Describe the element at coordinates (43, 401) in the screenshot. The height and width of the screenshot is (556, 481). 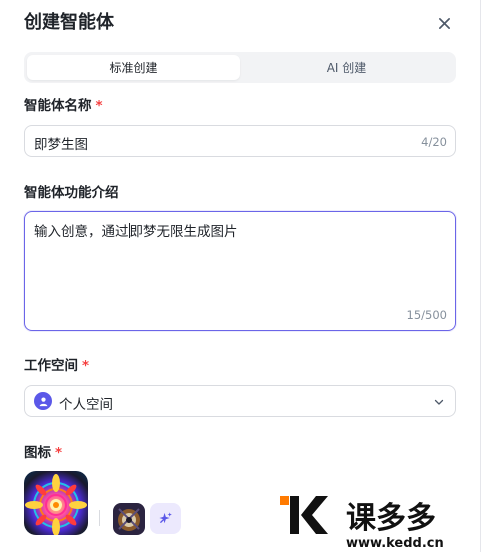
I see `user-avatar-icon` at that location.